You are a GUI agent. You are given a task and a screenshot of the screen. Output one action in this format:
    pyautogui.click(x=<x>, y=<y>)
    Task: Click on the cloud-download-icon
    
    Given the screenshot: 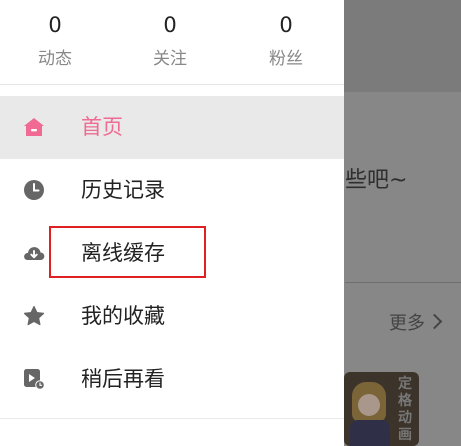 What is the action you would take?
    pyautogui.click(x=34, y=253)
    